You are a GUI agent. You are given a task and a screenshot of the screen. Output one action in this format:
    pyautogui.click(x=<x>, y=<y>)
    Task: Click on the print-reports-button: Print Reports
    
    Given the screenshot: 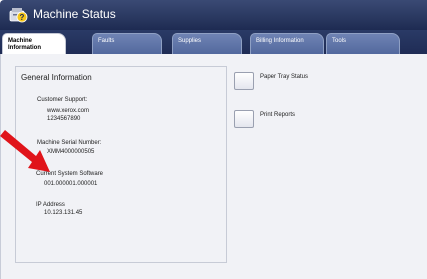 What is the action you would take?
    pyautogui.click(x=264, y=120)
    